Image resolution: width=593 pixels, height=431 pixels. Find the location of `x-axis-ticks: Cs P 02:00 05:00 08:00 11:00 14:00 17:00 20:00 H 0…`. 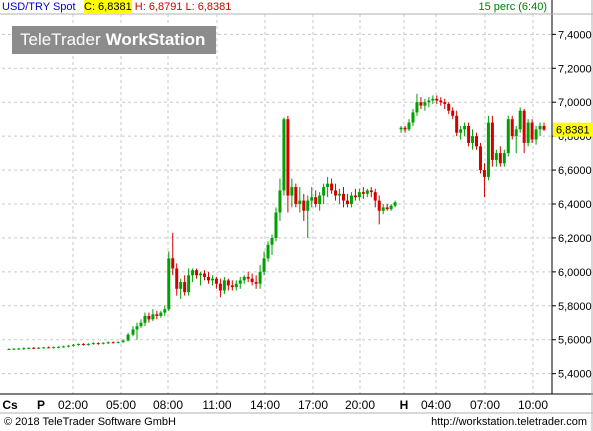

x-axis-ticks: Cs P 02:00 05:00 08:00 11:00 14:00 17:00 20:00 H 0… is located at coordinates (275, 405).